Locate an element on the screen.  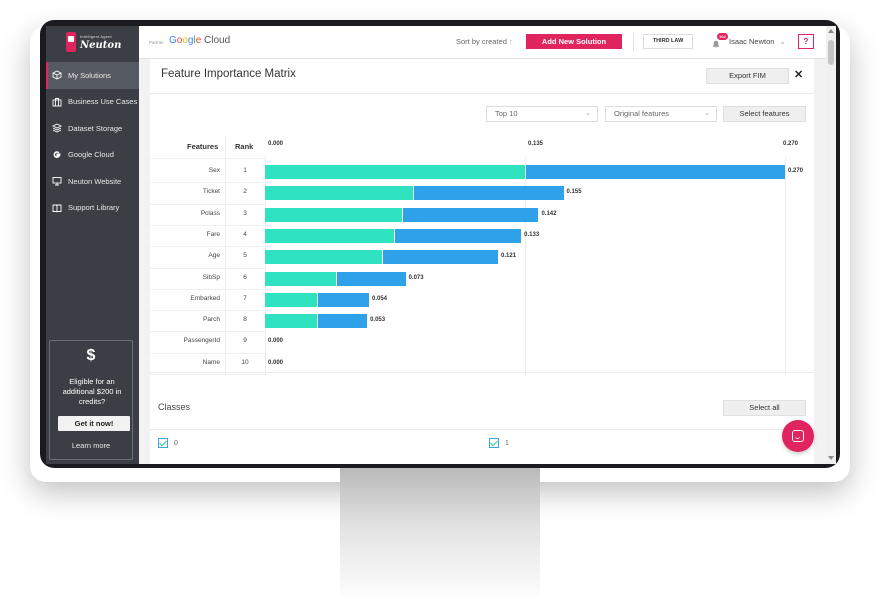
sidebar-item-label: Business Use Cases is located at coordinates (103, 102).